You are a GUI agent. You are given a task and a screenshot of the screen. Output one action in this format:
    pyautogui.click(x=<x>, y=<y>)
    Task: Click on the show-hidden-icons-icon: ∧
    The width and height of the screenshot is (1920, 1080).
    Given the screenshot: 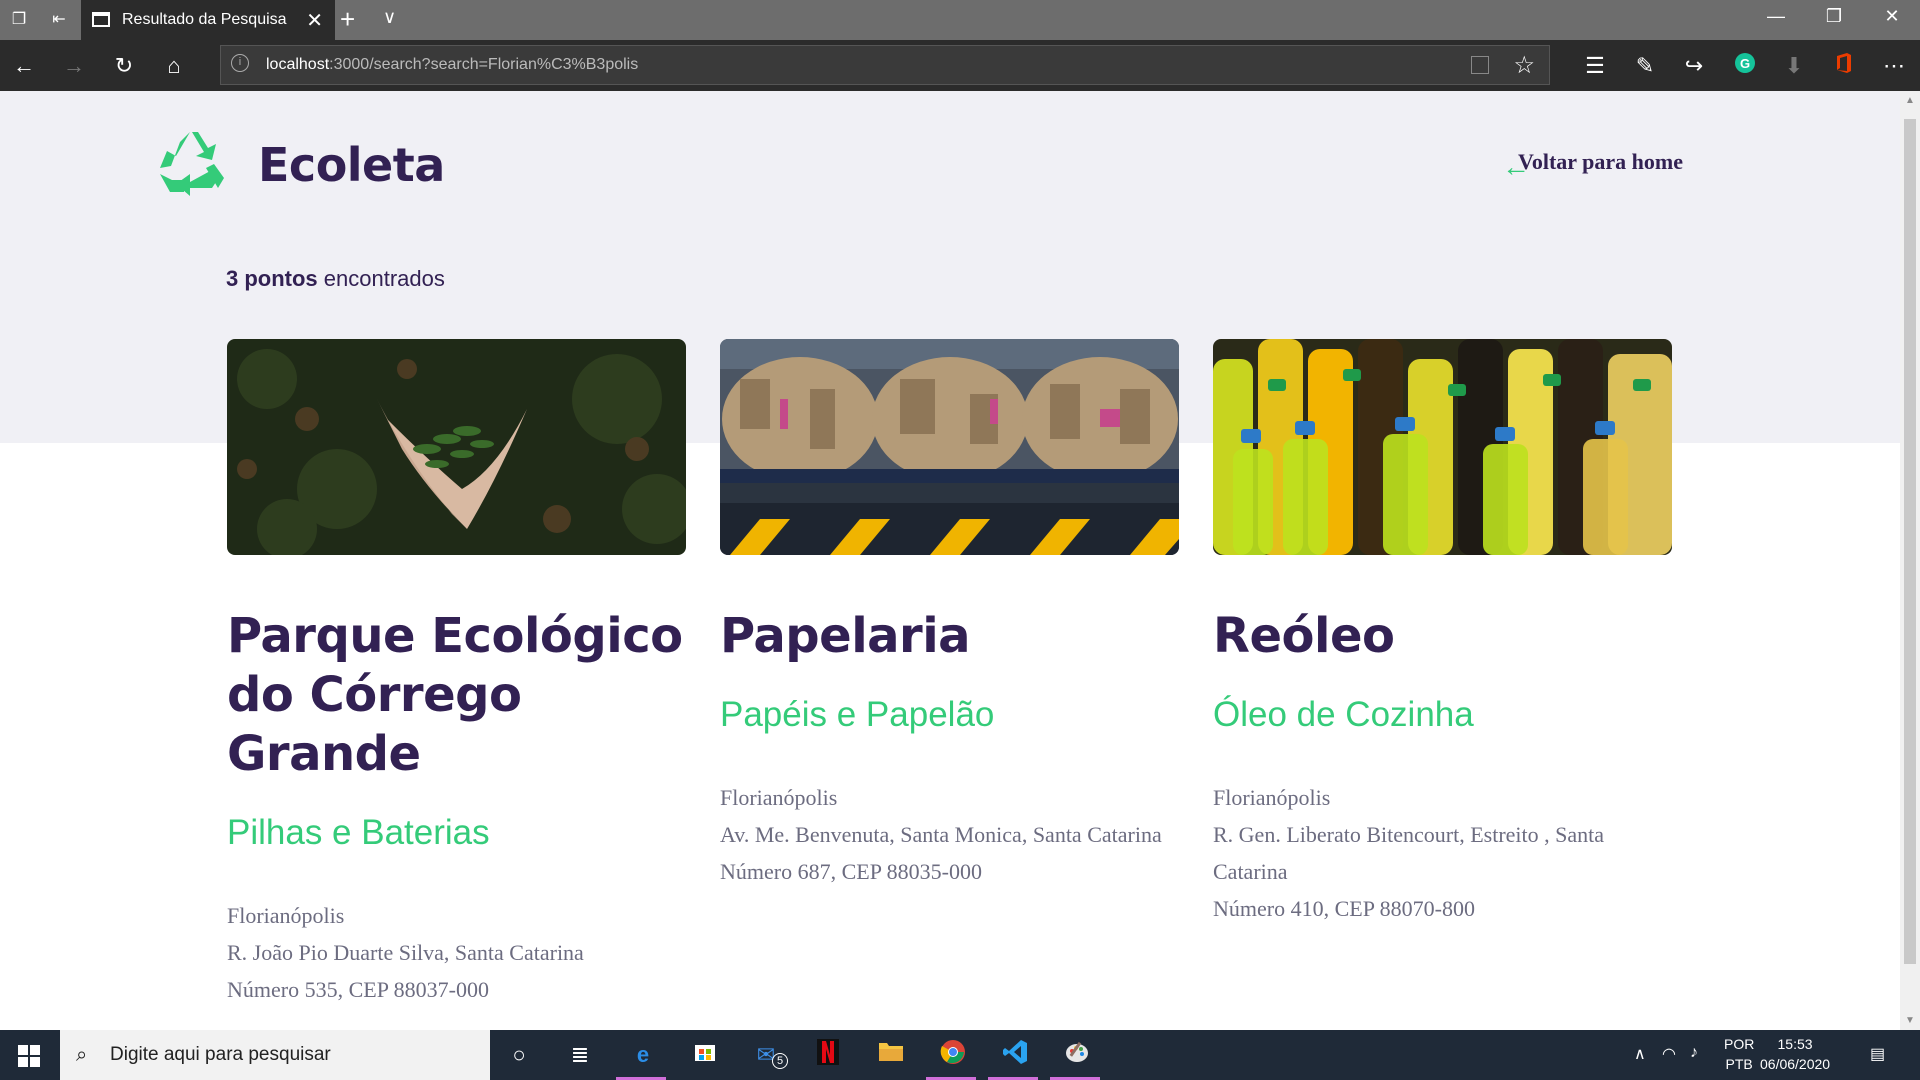 What is the action you would take?
    pyautogui.click(x=1640, y=1054)
    